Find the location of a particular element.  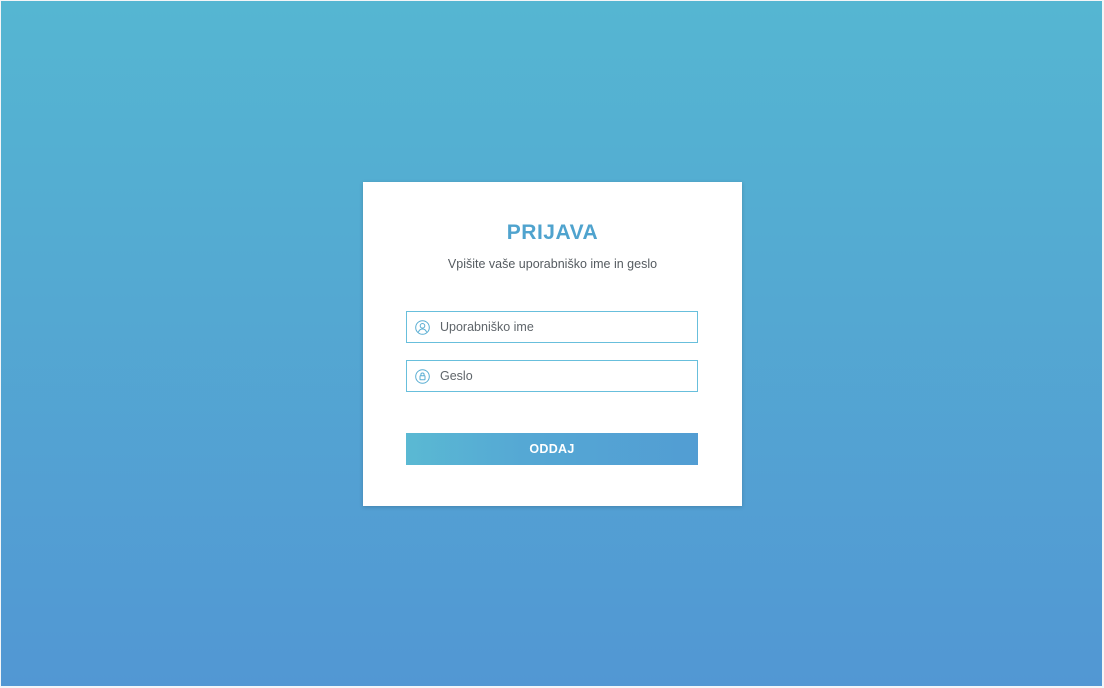

login-subtitle: Vpišite vaše uporabniško ime in geslo is located at coordinates (552, 264).